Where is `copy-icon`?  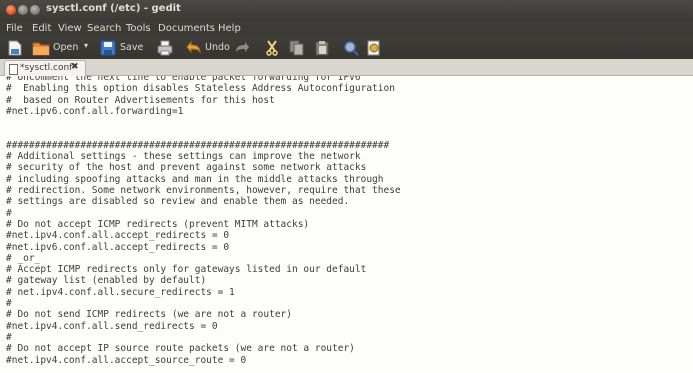
copy-icon is located at coordinates (297, 48).